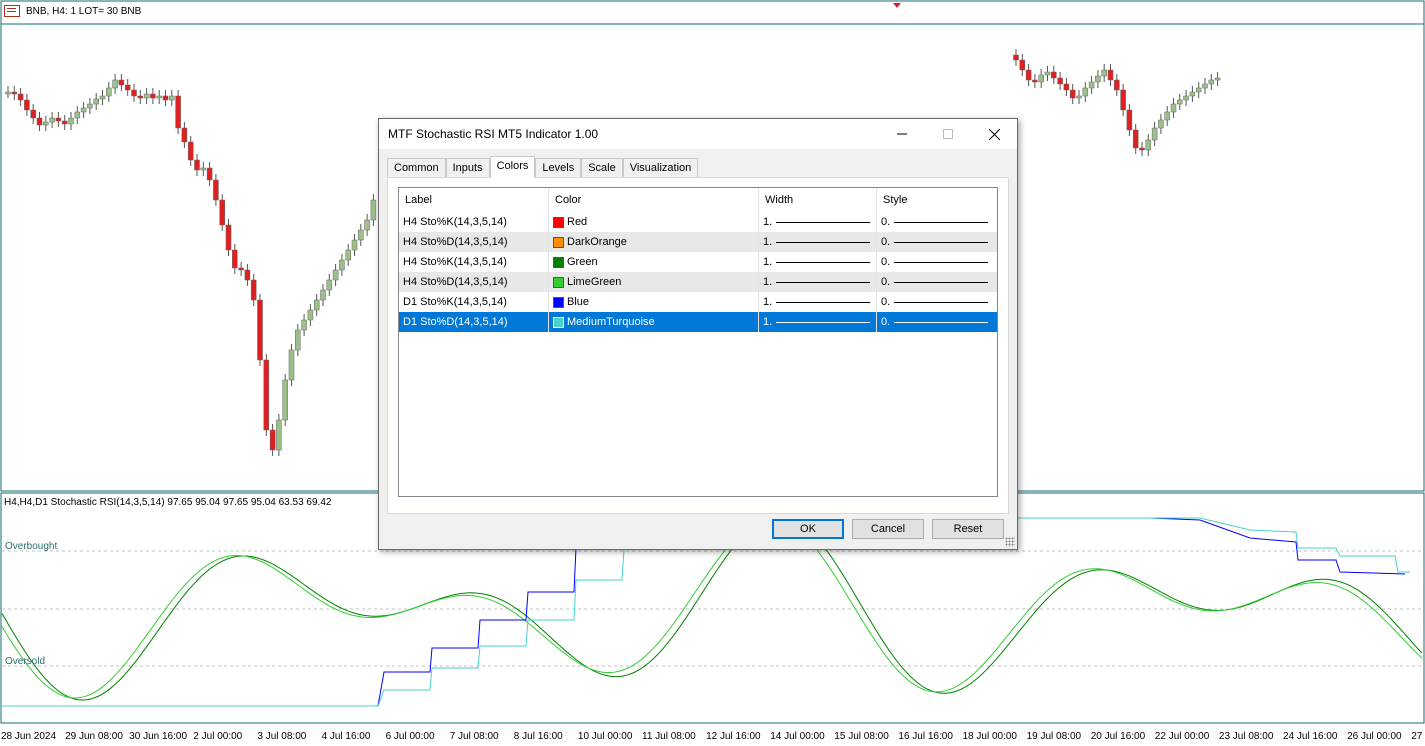 This screenshot has height=746, width=1425. I want to click on row-color: Green, so click(654, 262).